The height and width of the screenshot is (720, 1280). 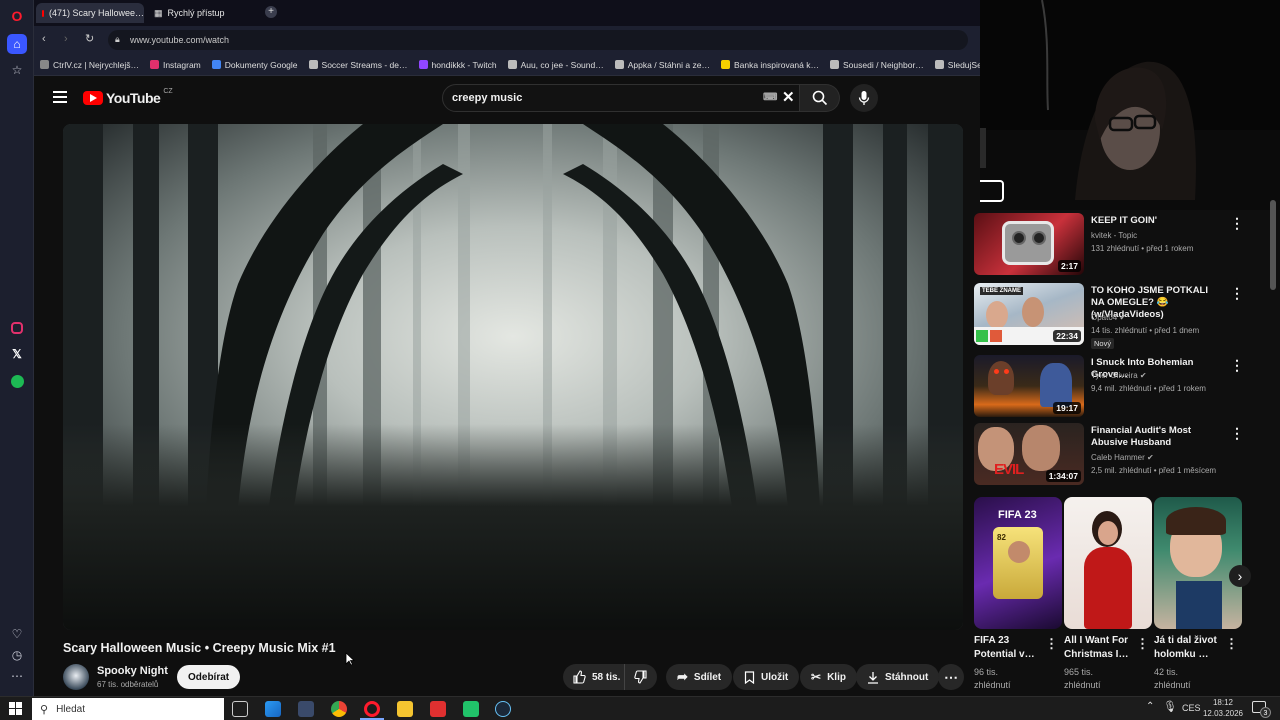 What do you see at coordinates (951, 677) in the screenshot?
I see `more-actions-button: ⋯` at bounding box center [951, 677].